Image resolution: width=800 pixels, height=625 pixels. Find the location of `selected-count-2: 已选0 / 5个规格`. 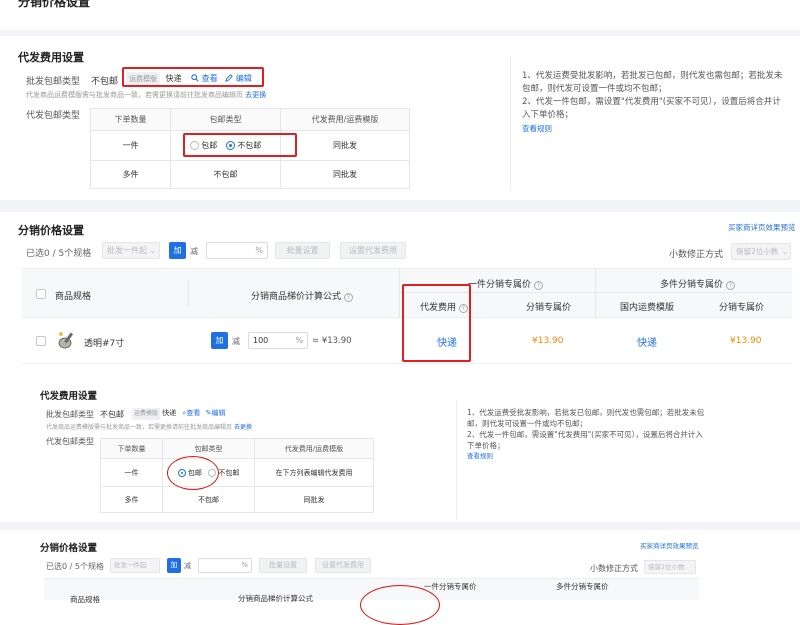

selected-count-2: 已选0 / 5个规格 is located at coordinates (75, 566).